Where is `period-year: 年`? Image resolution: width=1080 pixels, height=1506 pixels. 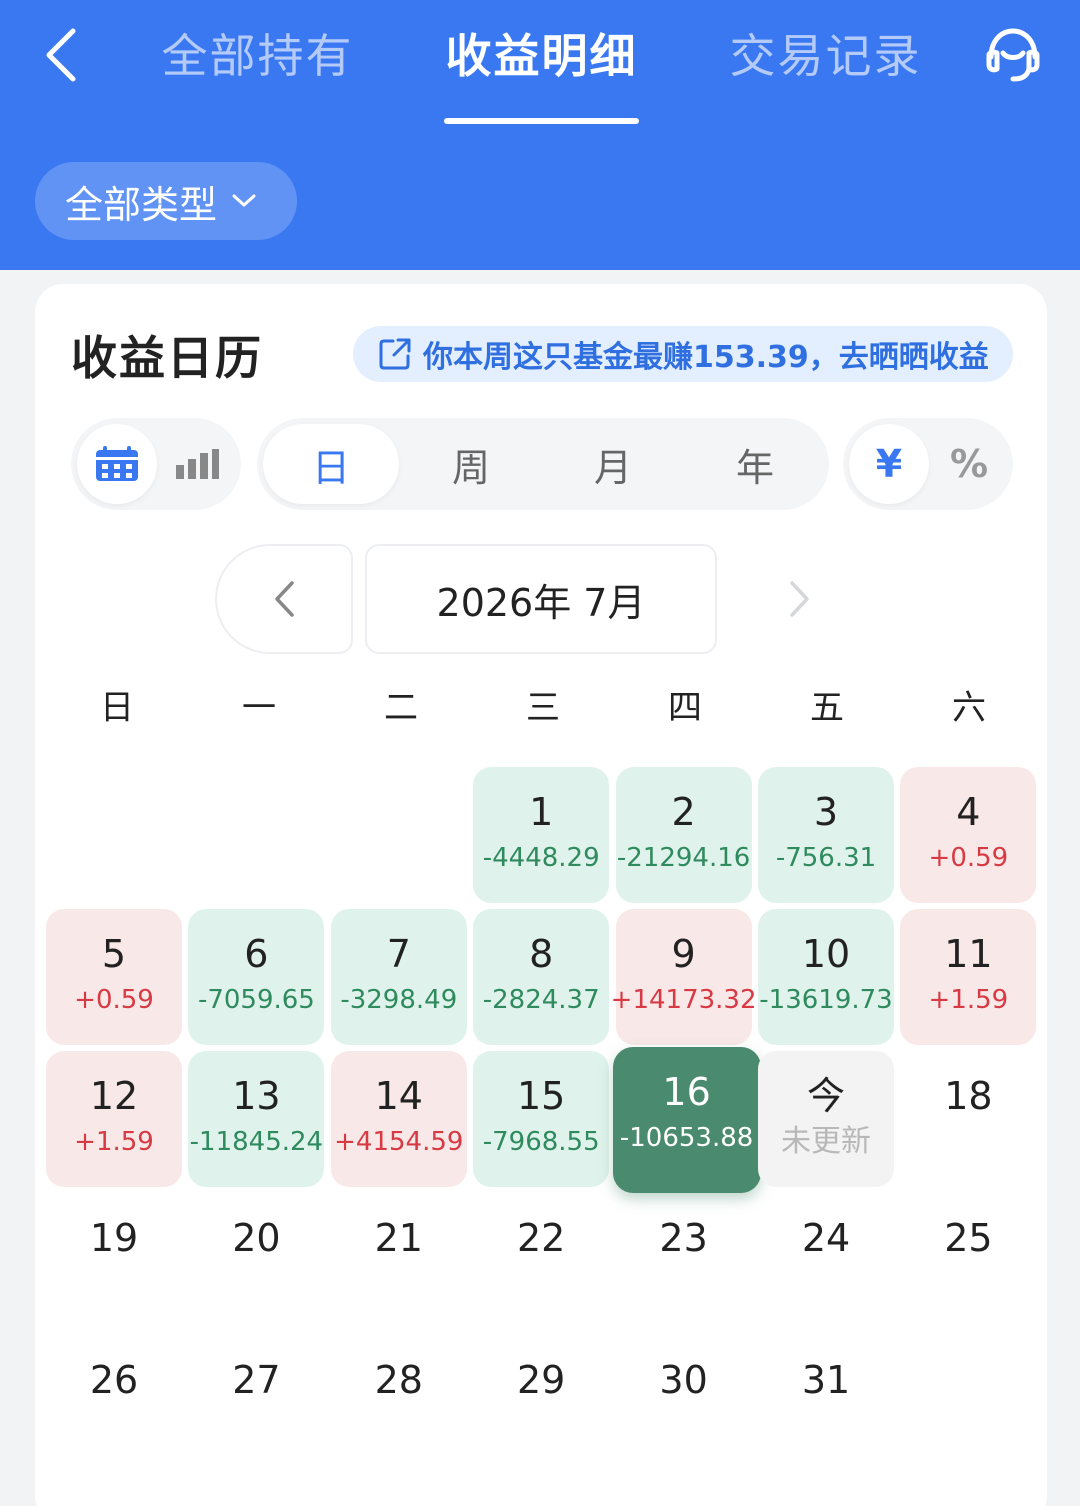
period-year: 年 is located at coordinates (755, 464).